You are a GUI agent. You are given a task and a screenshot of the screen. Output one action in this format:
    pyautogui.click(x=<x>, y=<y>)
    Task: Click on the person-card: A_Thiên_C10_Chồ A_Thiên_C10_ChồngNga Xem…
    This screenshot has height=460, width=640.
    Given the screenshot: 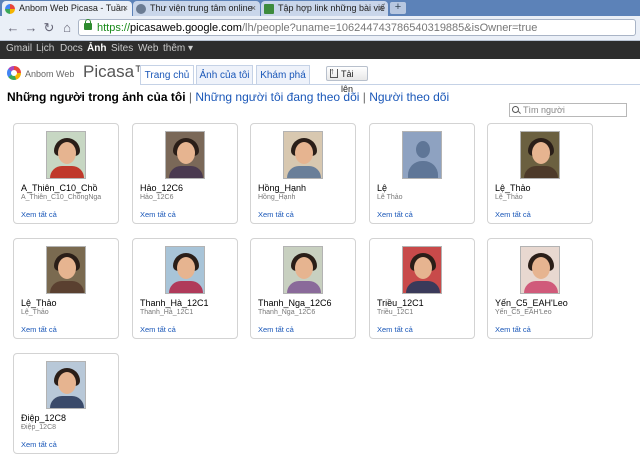 What is the action you would take?
    pyautogui.click(x=66, y=173)
    